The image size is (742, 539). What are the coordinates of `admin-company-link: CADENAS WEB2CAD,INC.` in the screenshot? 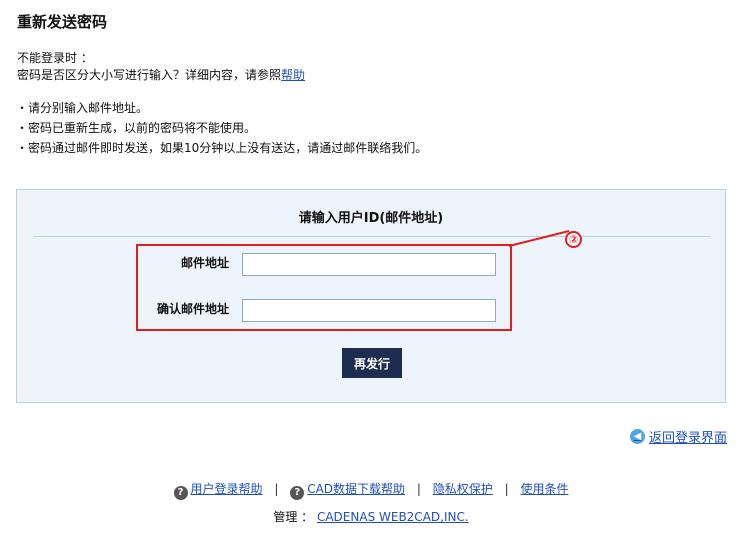 It's located at (393, 517).